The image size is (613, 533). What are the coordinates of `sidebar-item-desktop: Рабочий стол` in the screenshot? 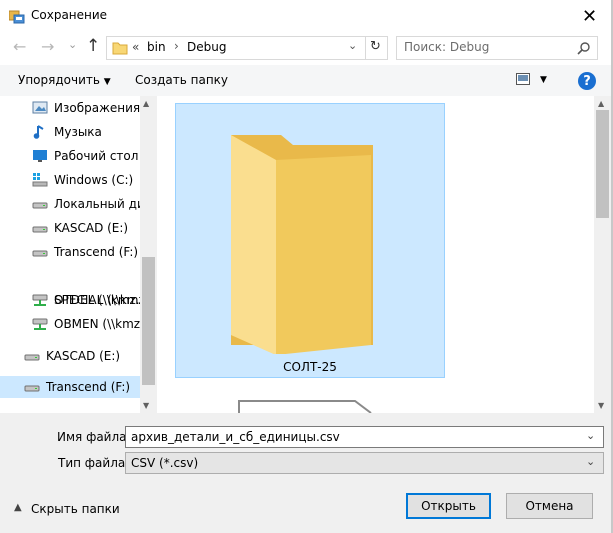 It's located at (85, 156).